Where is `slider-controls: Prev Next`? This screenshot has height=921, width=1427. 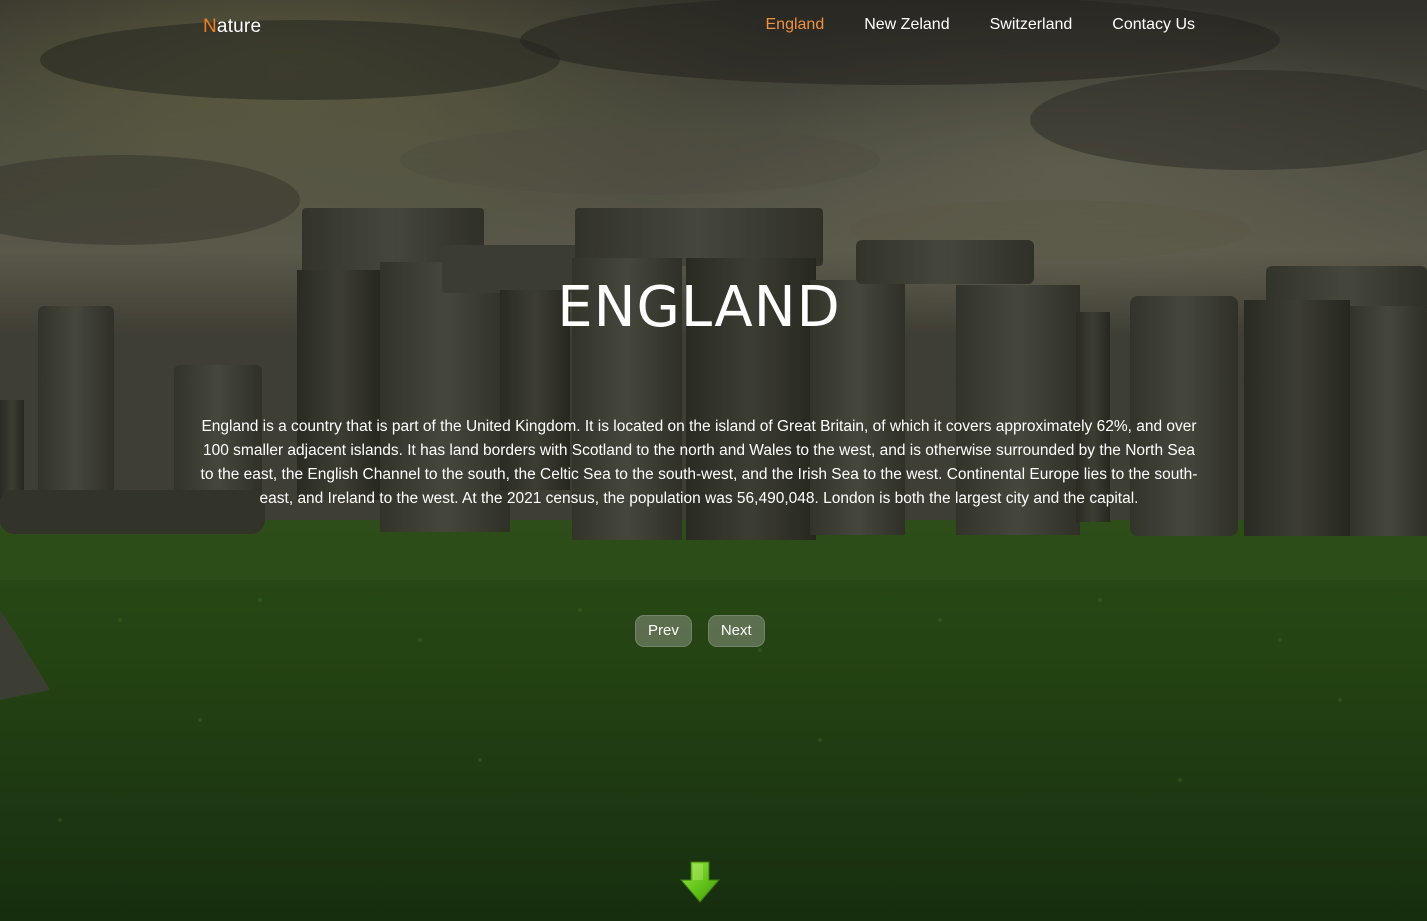
slider-controls: Prev Next is located at coordinates (700, 631).